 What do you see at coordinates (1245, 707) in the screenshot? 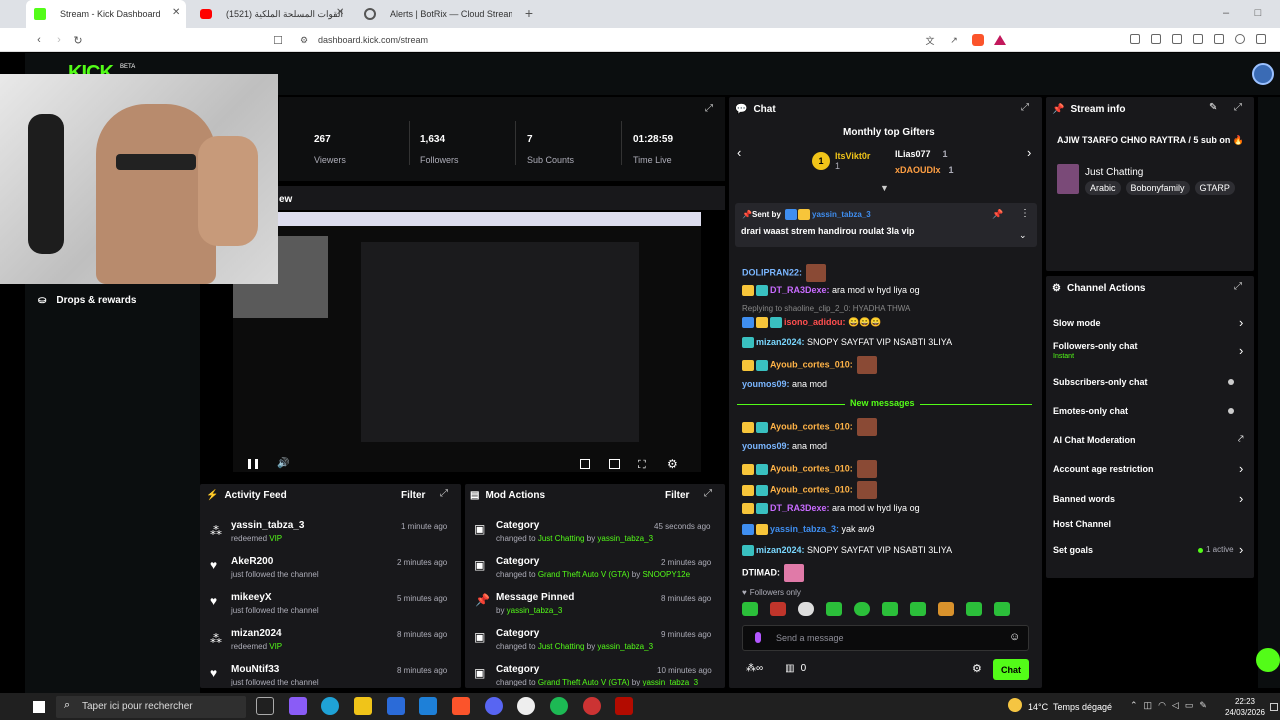
I see `clock: 22:23 24/03/2026` at bounding box center [1245, 707].